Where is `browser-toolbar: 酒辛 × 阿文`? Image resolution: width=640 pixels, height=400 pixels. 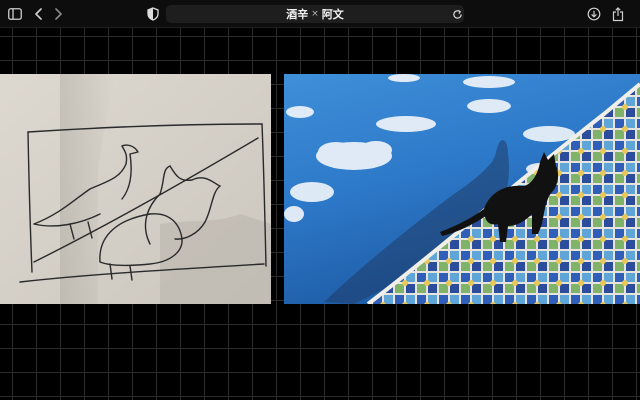
browser-toolbar: 酒辛 × 阿文 is located at coordinates (320, 14).